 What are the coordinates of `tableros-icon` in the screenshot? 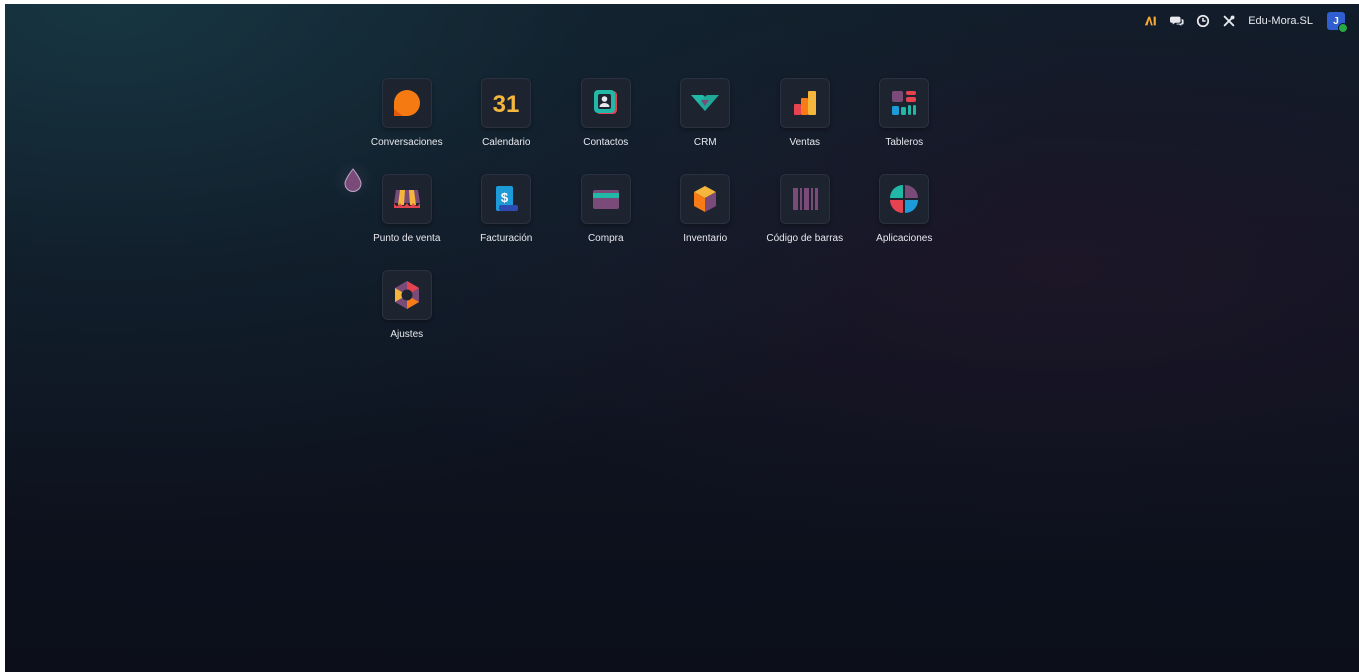 It's located at (904, 103).